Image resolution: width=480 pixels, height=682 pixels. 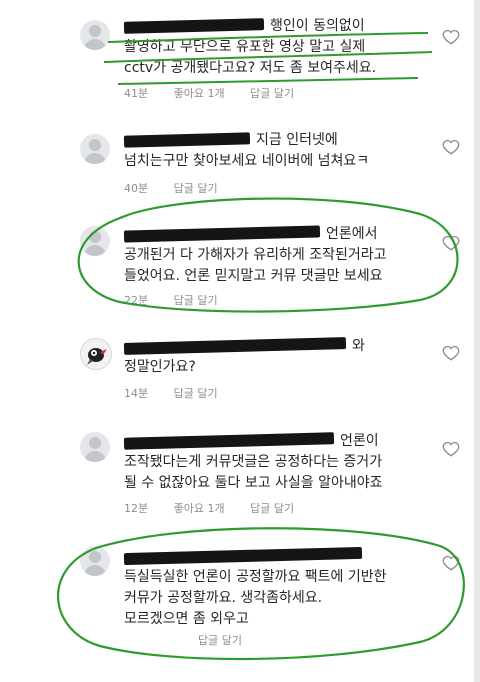 What do you see at coordinates (255, 255) in the screenshot?
I see `comment-line: 공개된거 다 가해자가 유리하게 조작된거라고` at bounding box center [255, 255].